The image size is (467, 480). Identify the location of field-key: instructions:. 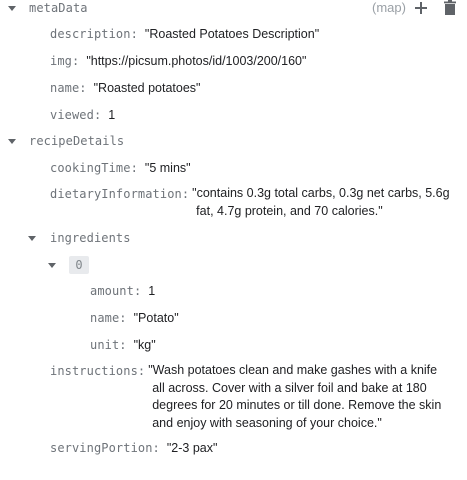
(98, 371).